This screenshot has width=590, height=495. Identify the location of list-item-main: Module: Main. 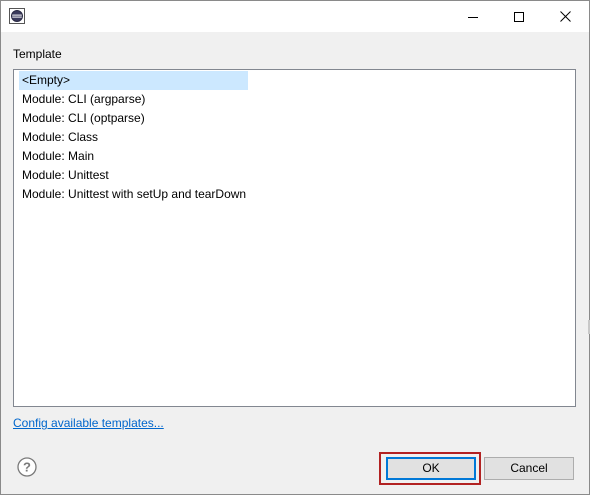
(56, 156).